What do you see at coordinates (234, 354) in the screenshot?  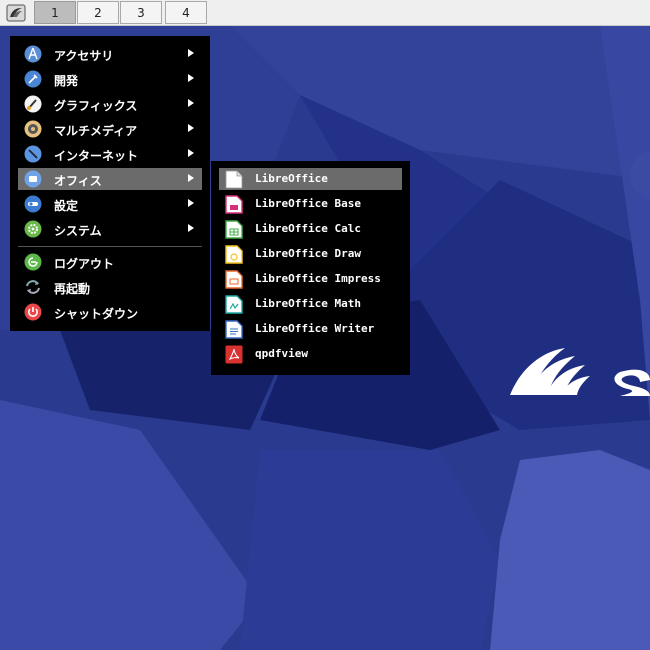 I see `pdf-viewer-icon` at bounding box center [234, 354].